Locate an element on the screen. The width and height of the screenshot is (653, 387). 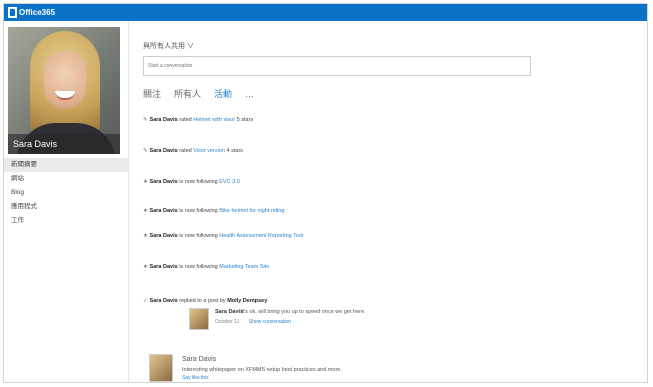
reply-meta: October 11 Show conversation is located at coordinates (253, 322).